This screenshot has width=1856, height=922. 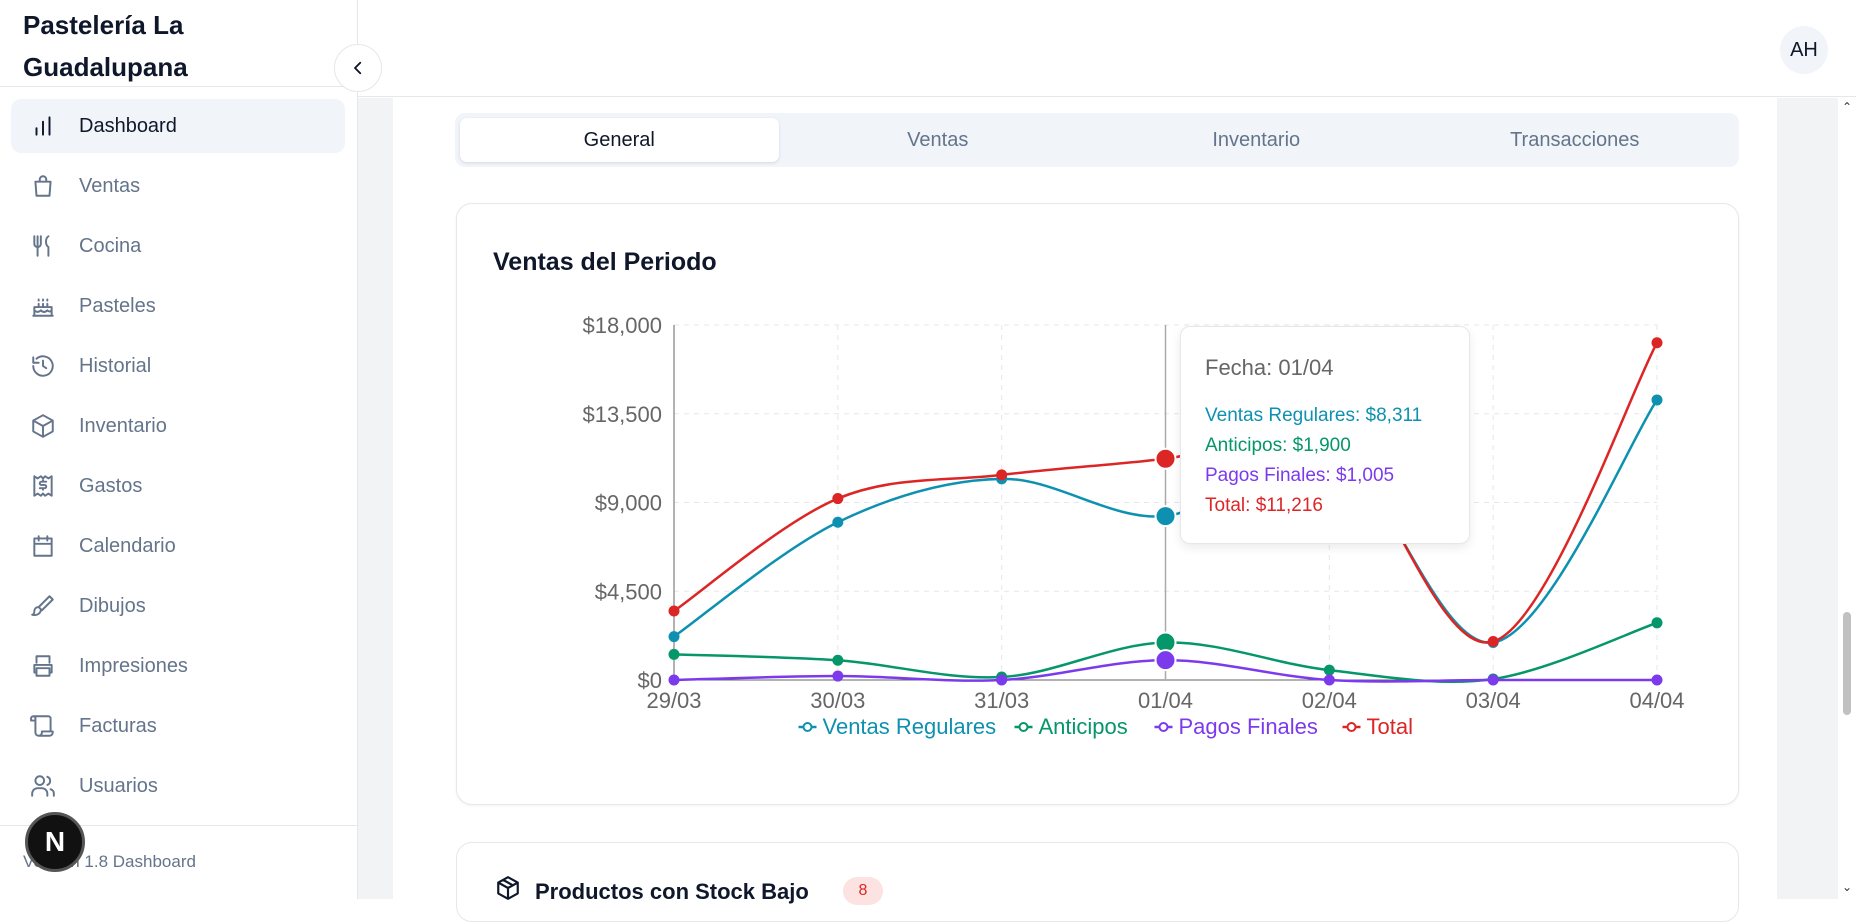 I want to click on sidebar-item-label: Pasteles, so click(x=117, y=305).